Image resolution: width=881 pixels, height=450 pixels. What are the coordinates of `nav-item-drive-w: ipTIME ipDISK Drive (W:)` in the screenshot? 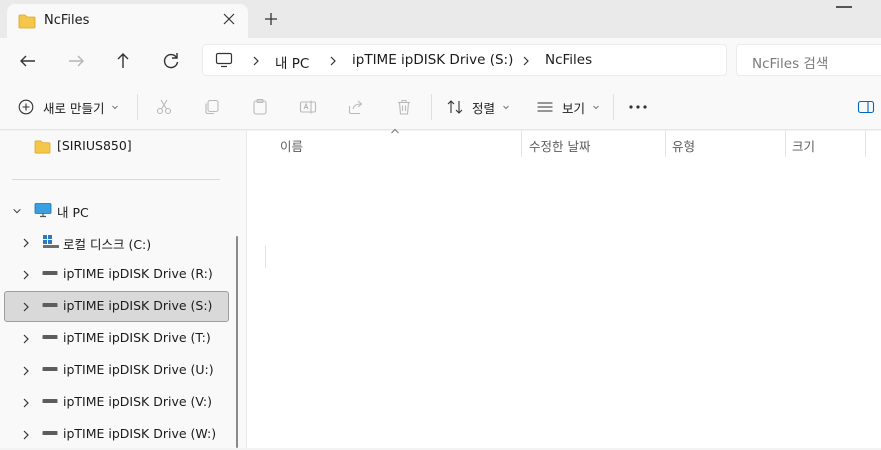 It's located at (116, 434).